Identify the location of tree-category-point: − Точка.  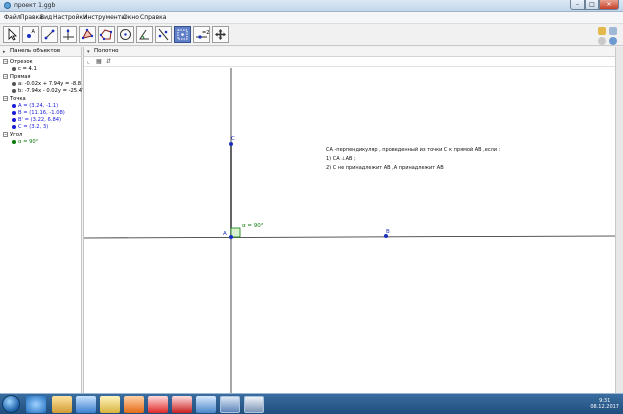
(14, 99).